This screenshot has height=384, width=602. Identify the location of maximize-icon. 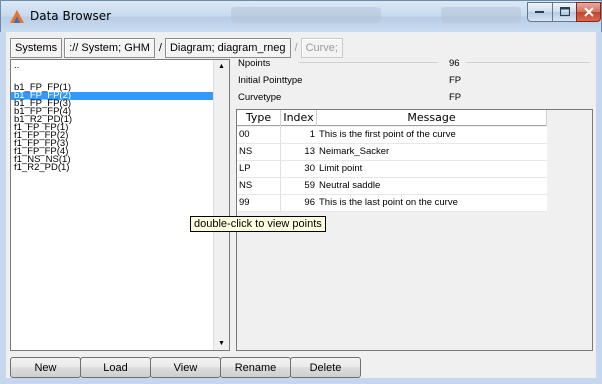
(564, 12).